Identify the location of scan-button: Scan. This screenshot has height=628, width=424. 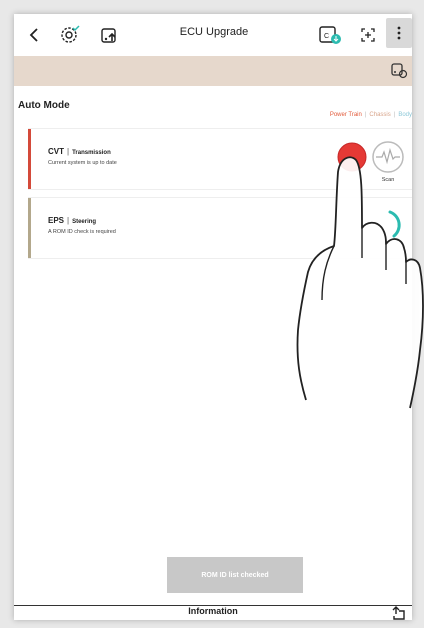
(388, 162).